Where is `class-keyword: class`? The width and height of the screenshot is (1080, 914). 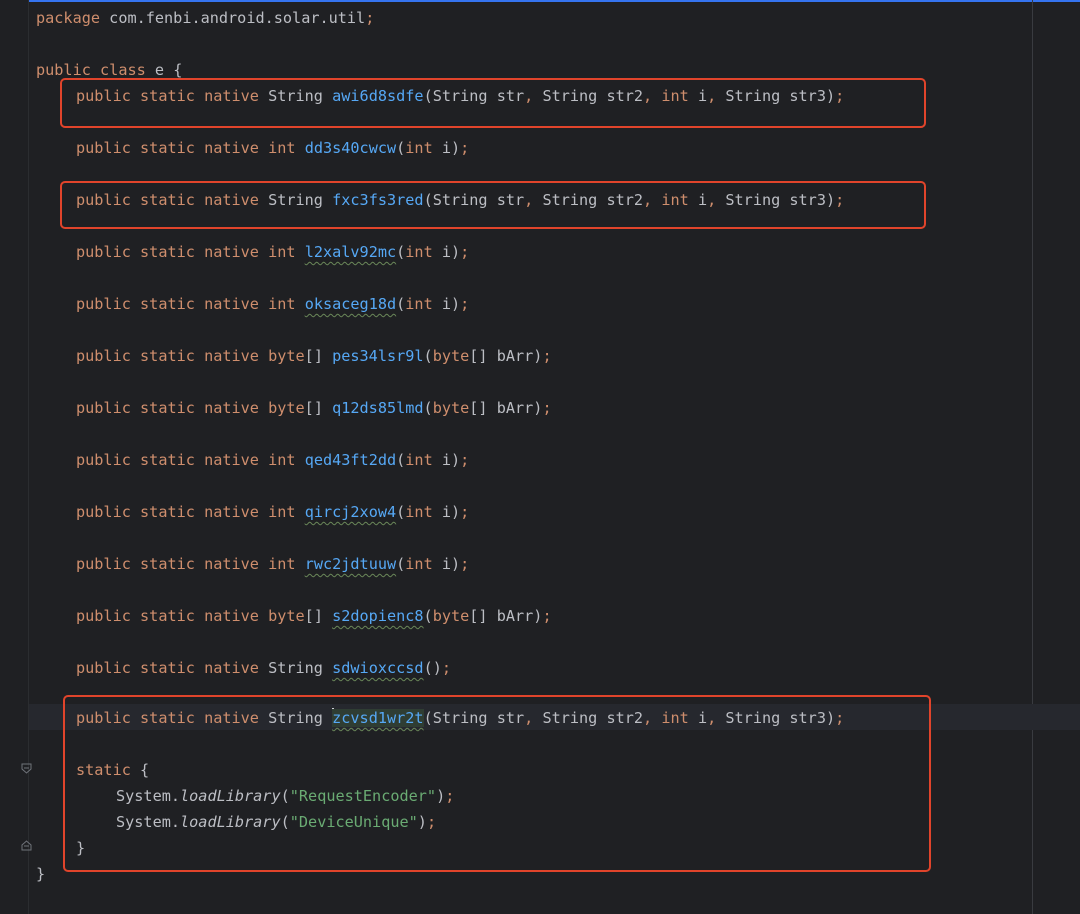
class-keyword: class is located at coordinates (123, 70).